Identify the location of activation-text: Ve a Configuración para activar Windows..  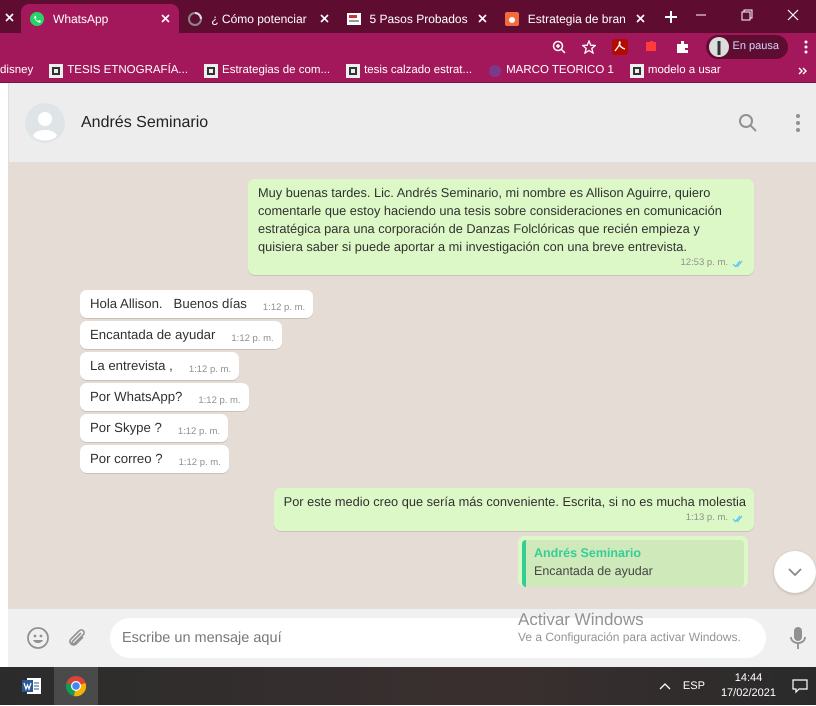
(629, 637).